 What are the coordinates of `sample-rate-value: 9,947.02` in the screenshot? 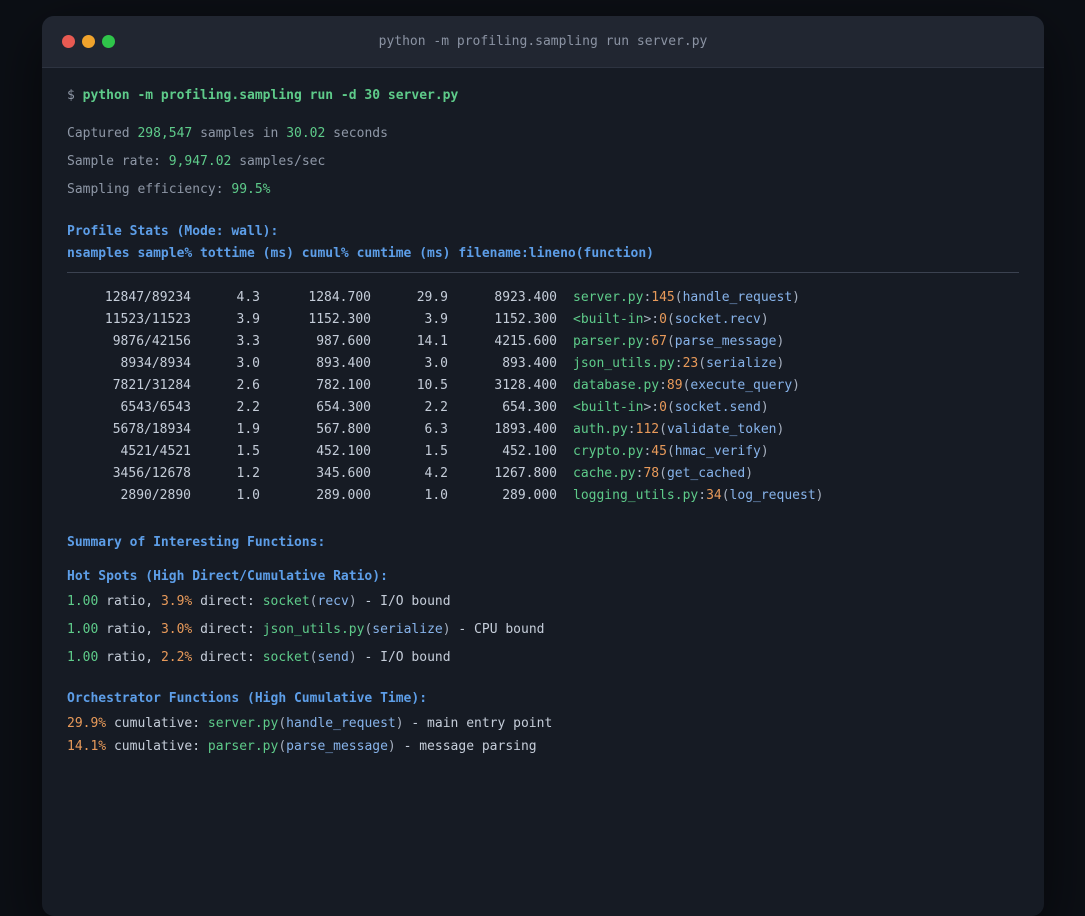 It's located at (200, 161).